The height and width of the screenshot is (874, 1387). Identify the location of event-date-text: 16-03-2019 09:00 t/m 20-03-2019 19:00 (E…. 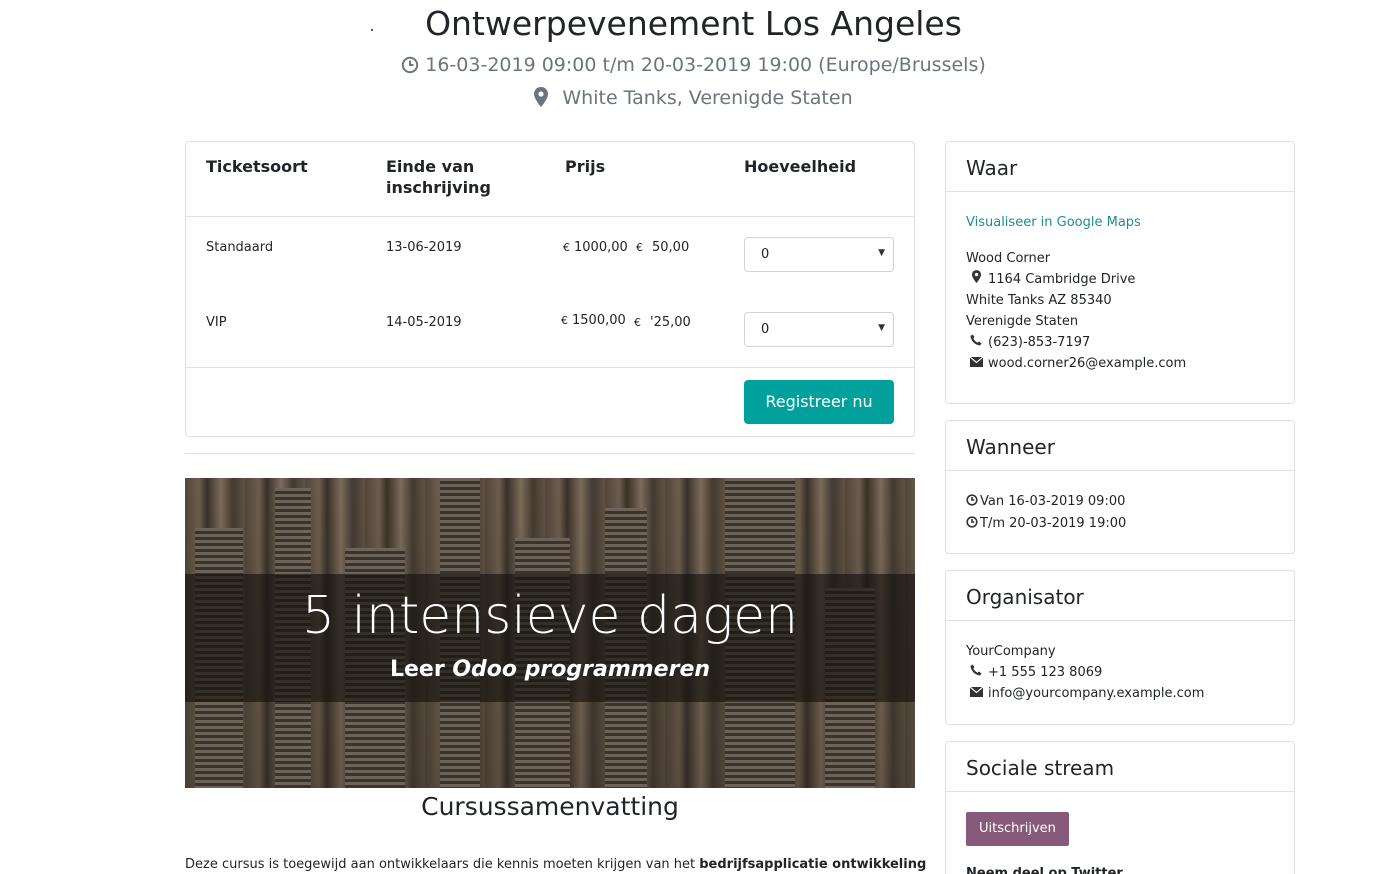
(705, 65).